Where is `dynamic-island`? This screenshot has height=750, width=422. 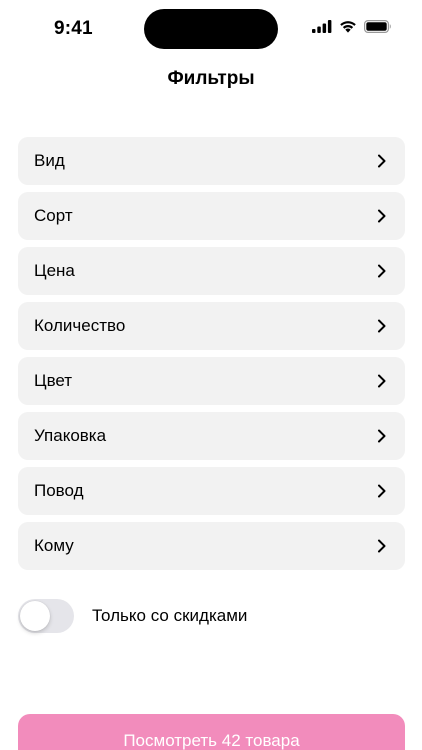 dynamic-island is located at coordinates (211, 29).